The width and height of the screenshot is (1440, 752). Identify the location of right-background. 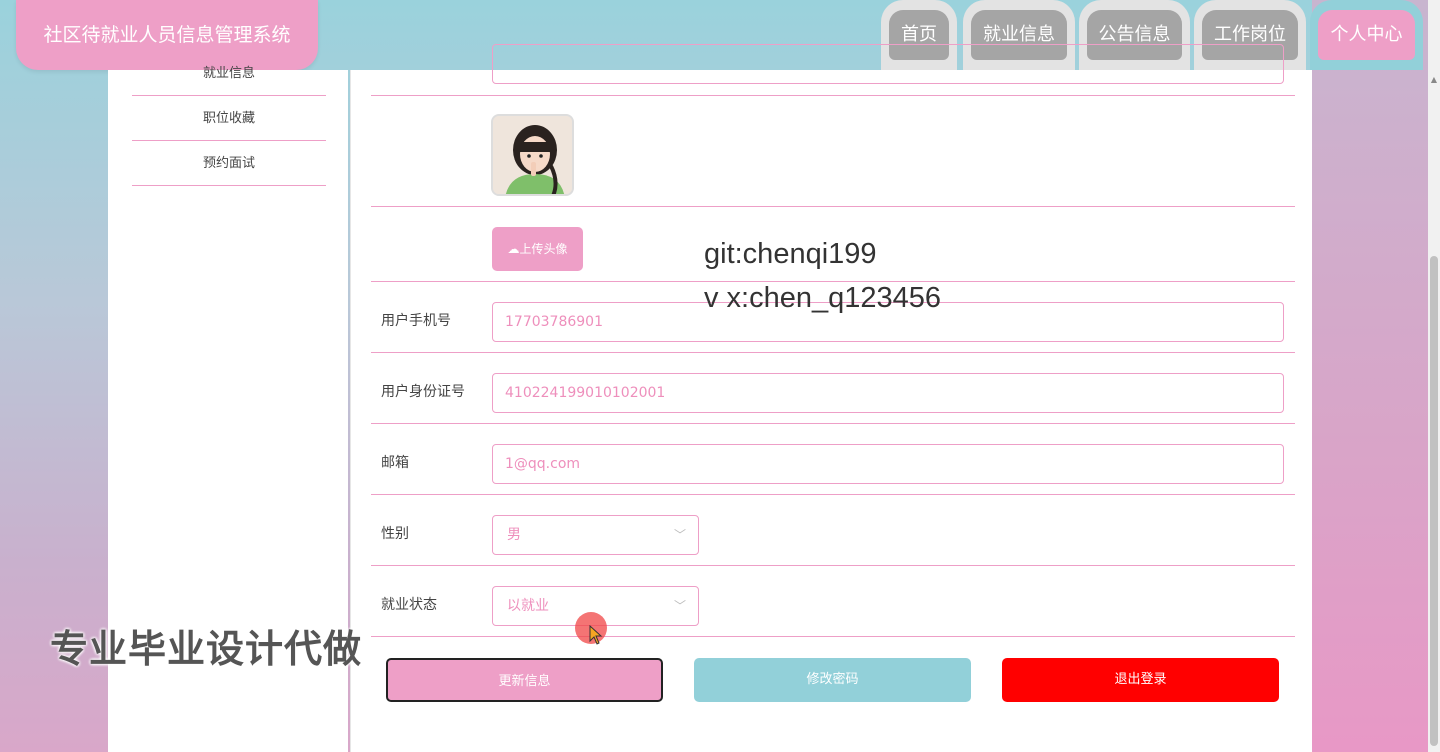
(1370, 376).